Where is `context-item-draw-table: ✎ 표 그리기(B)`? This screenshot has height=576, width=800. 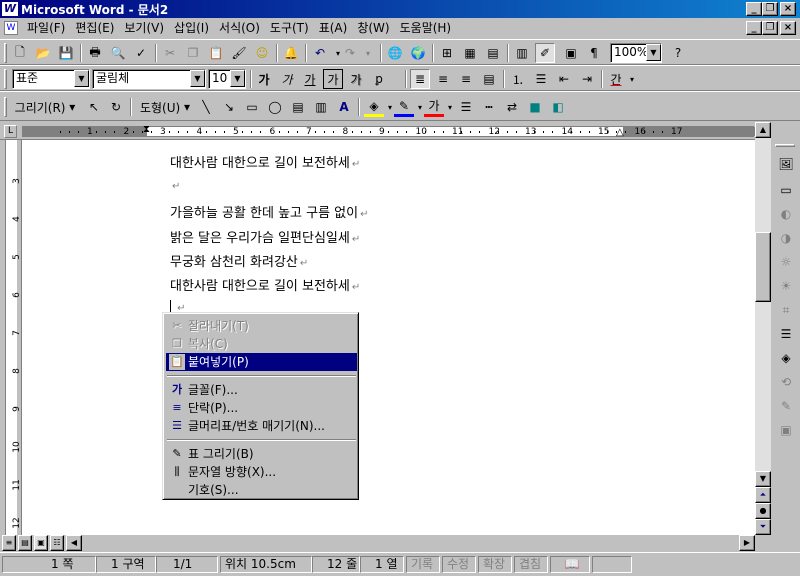 context-item-draw-table: ✎ 표 그리기(B) is located at coordinates (261, 454).